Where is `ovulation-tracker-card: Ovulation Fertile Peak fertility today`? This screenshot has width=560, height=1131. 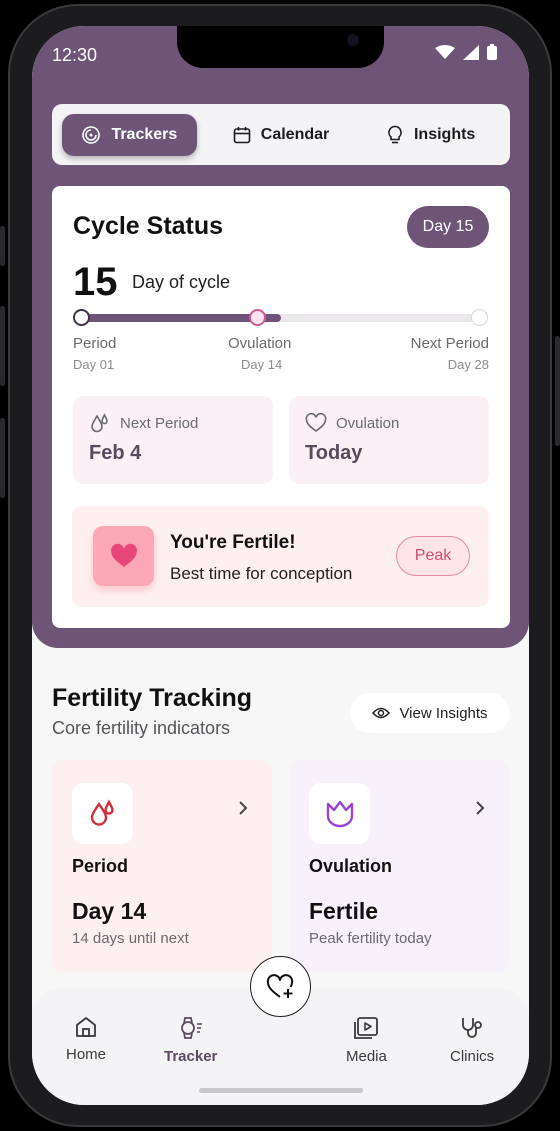
ovulation-tracker-card: Ovulation Fertile Peak fertility today is located at coordinates (399, 866).